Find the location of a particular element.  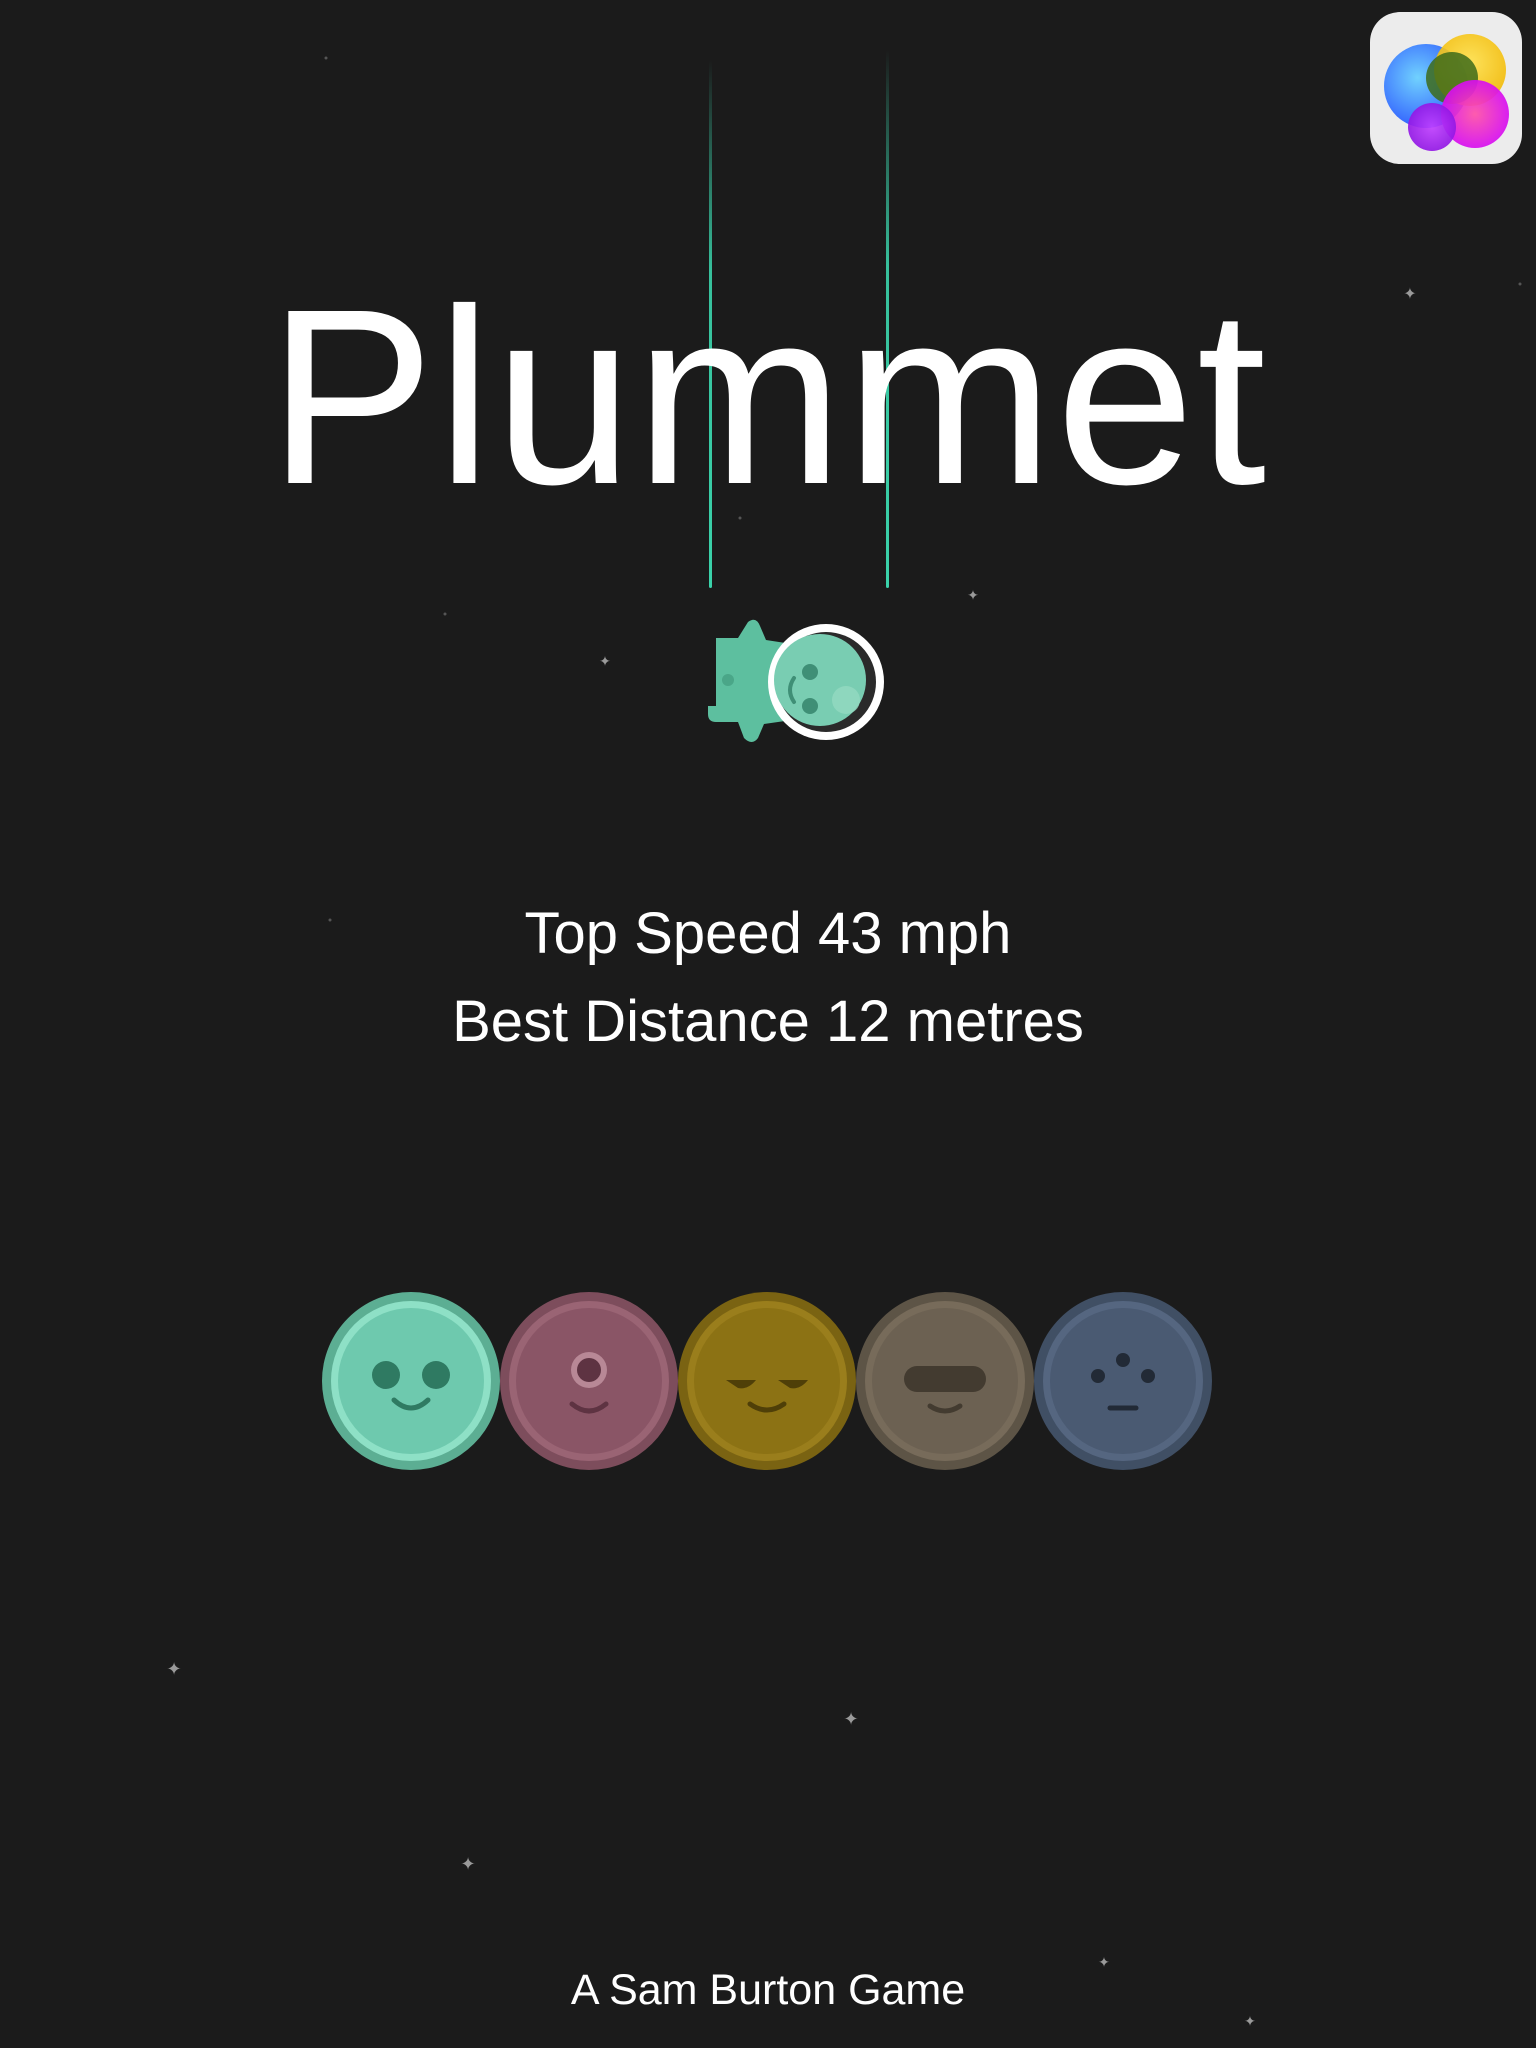

game-center-button is located at coordinates (1446, 88).